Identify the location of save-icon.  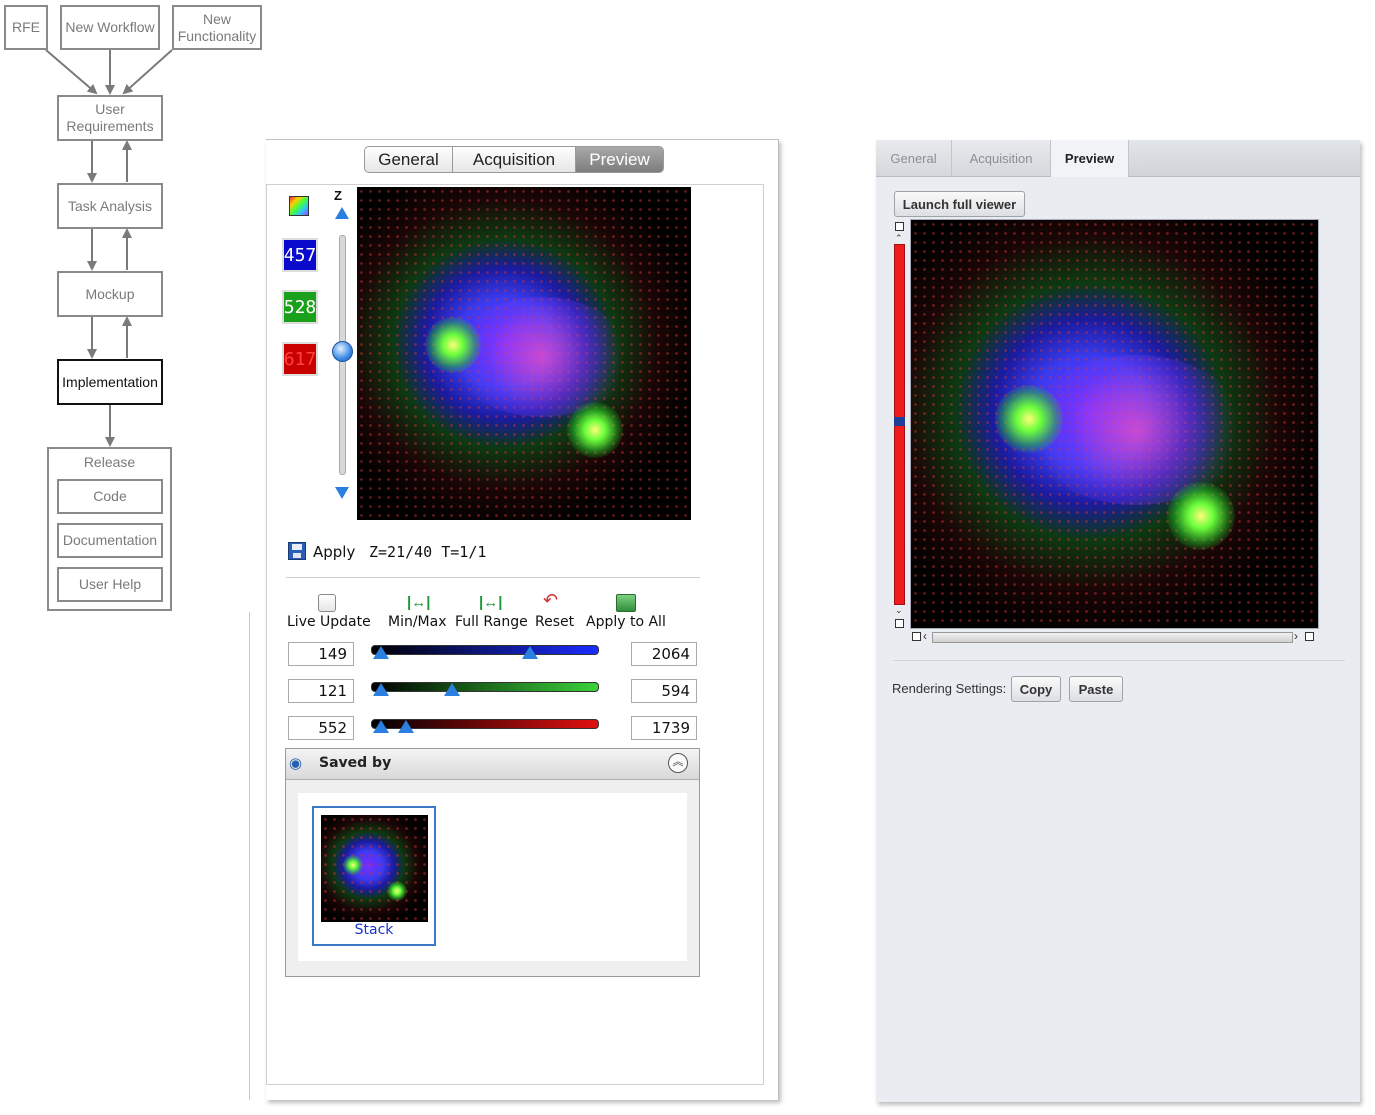
(297, 551).